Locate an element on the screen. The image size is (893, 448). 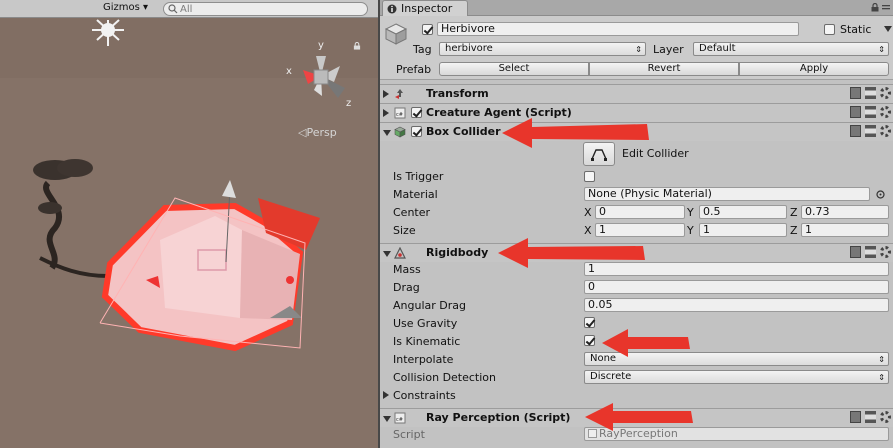
constraints-foldout-icon is located at coordinates (386, 395).